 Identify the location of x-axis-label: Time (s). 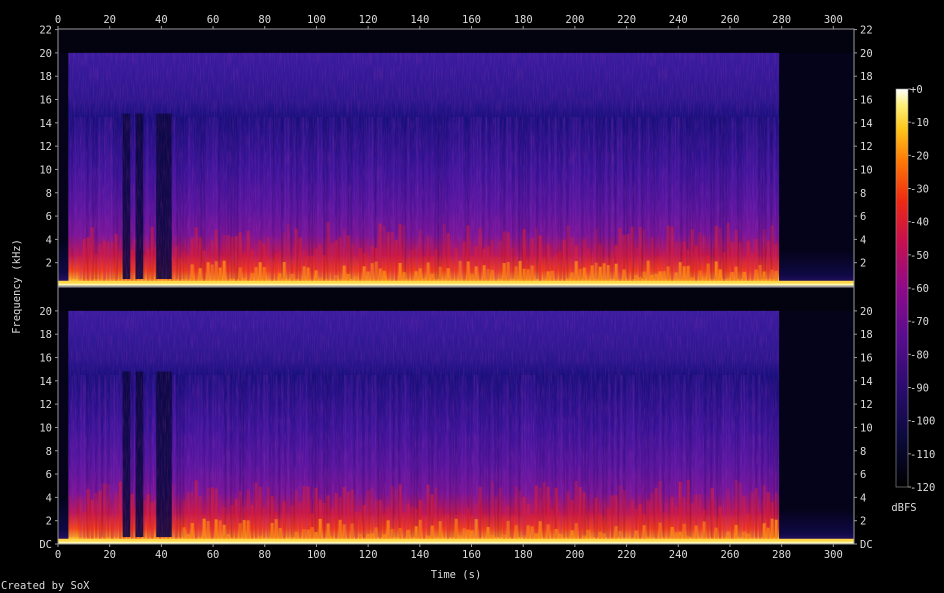
(456, 575).